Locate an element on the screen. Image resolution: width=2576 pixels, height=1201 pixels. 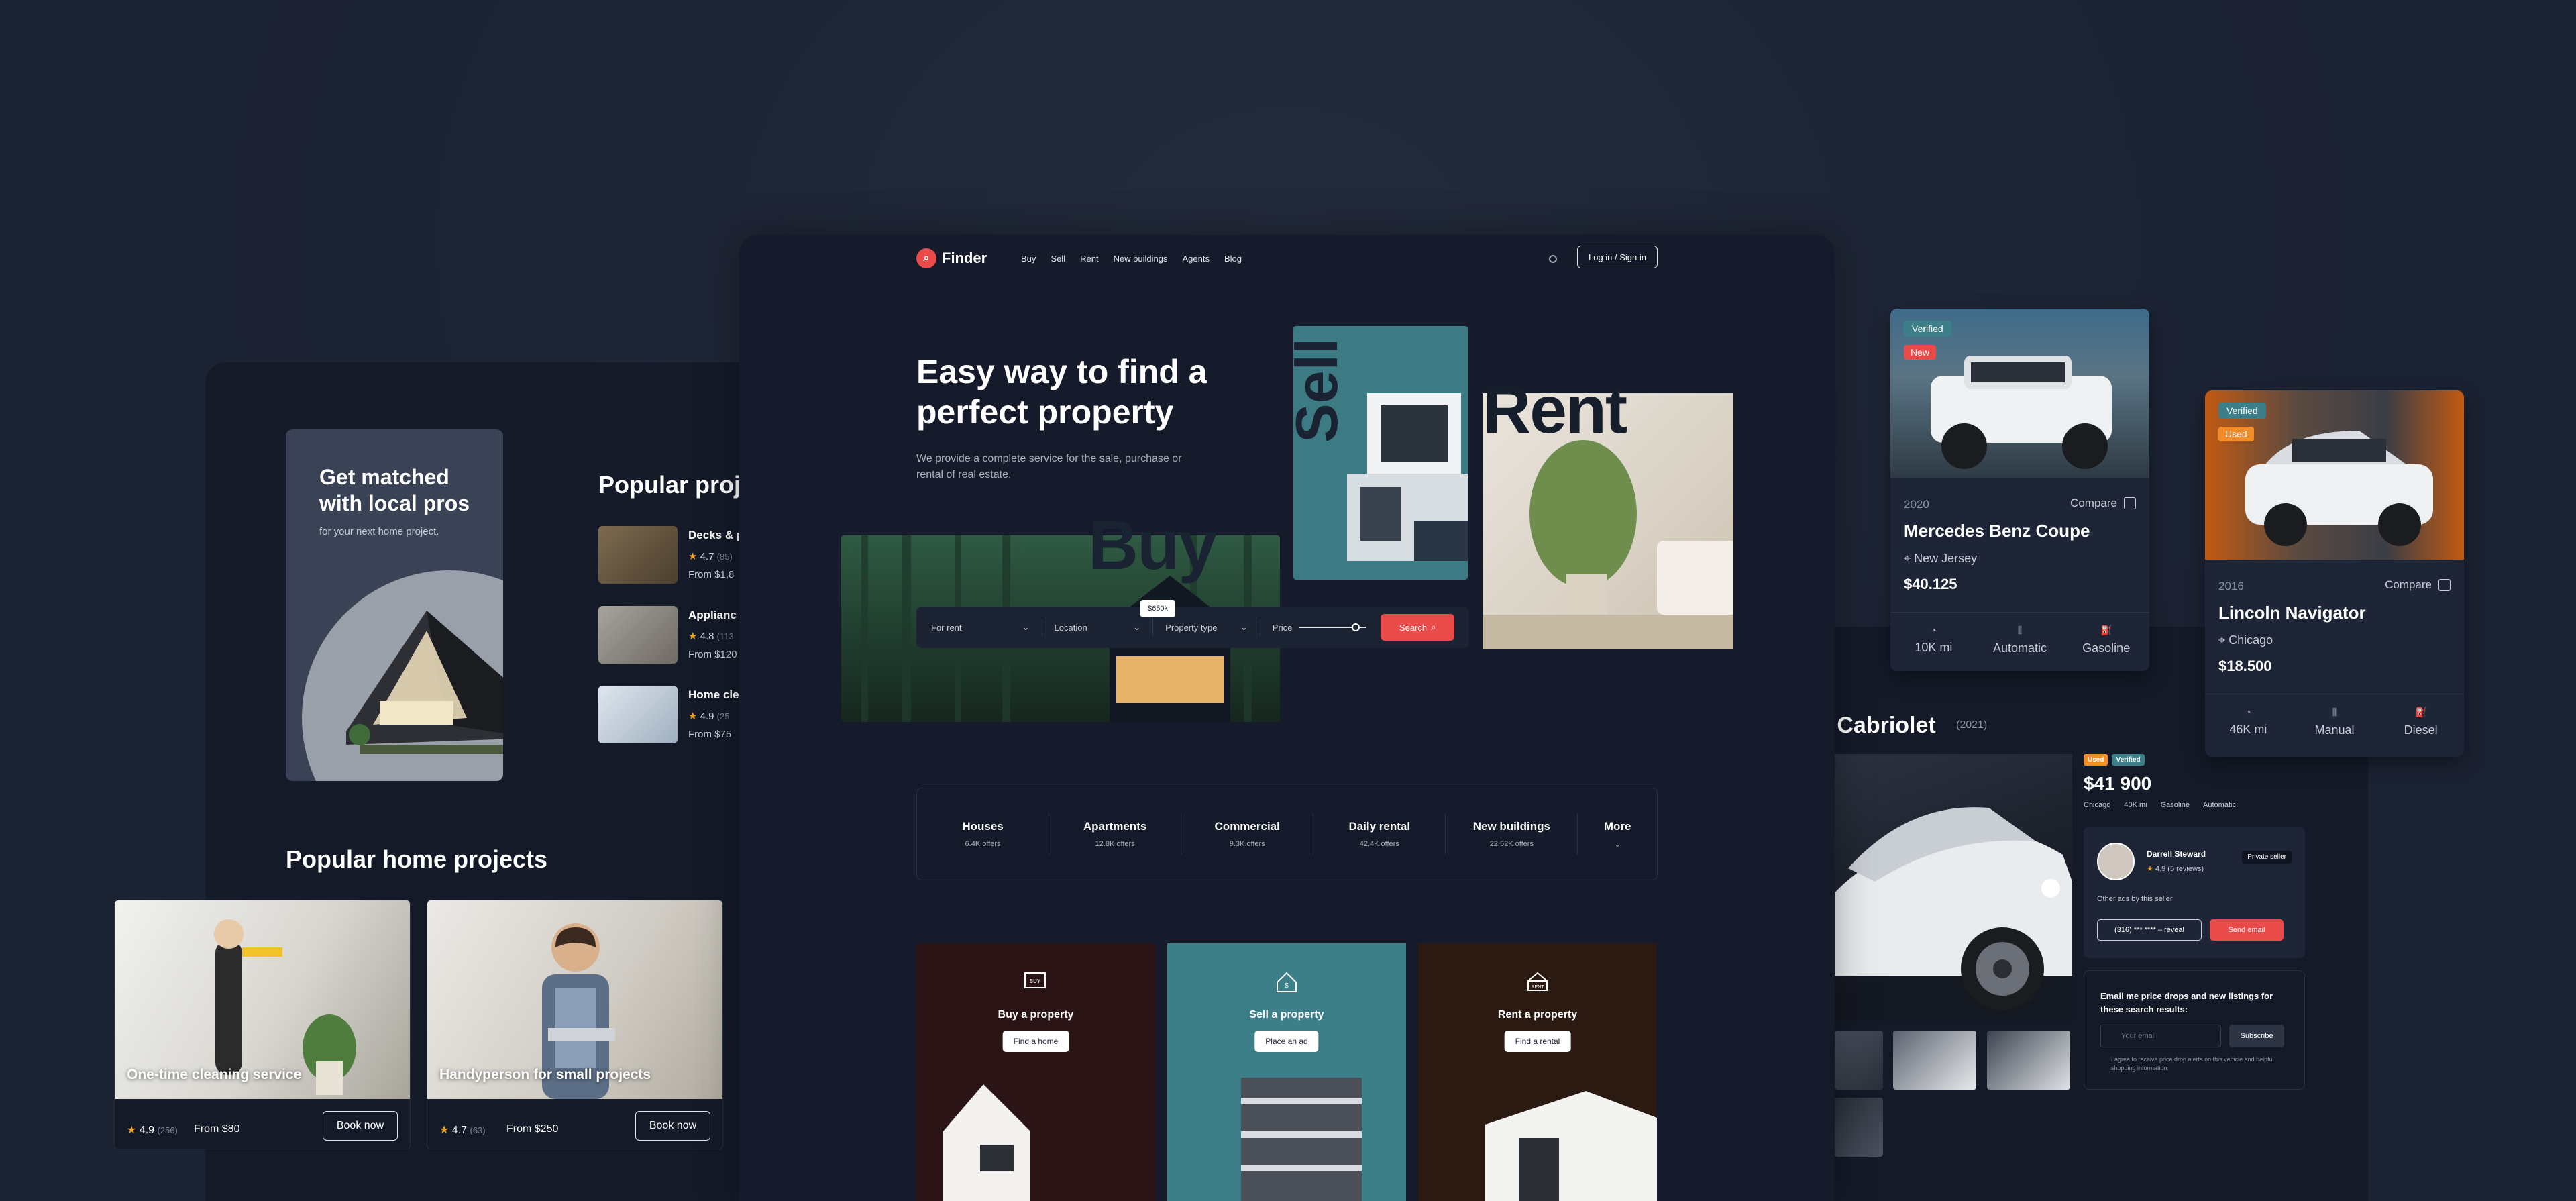
search-button: Search ⌕ is located at coordinates (1417, 627).